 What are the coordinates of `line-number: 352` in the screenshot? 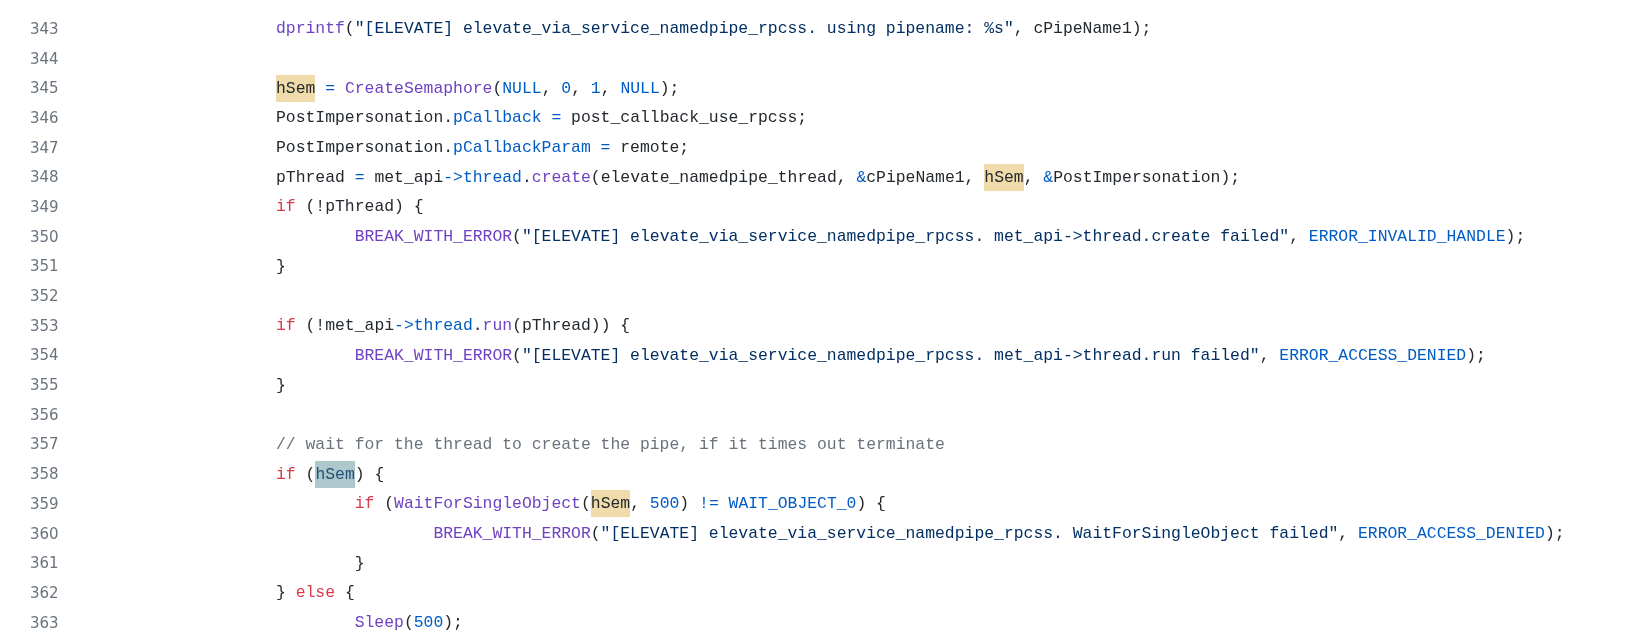 It's located at (44, 296).